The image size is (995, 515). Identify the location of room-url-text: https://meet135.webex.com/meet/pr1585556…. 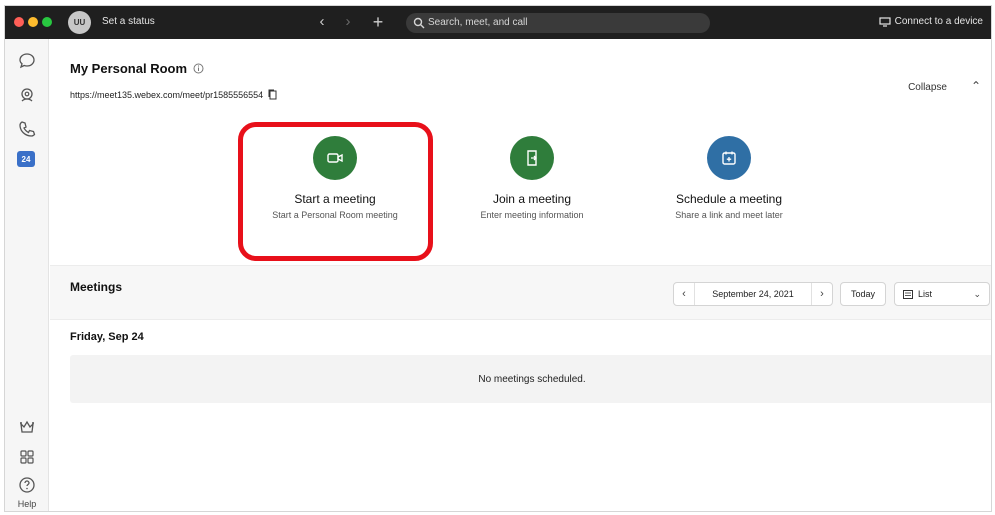
(167, 94).